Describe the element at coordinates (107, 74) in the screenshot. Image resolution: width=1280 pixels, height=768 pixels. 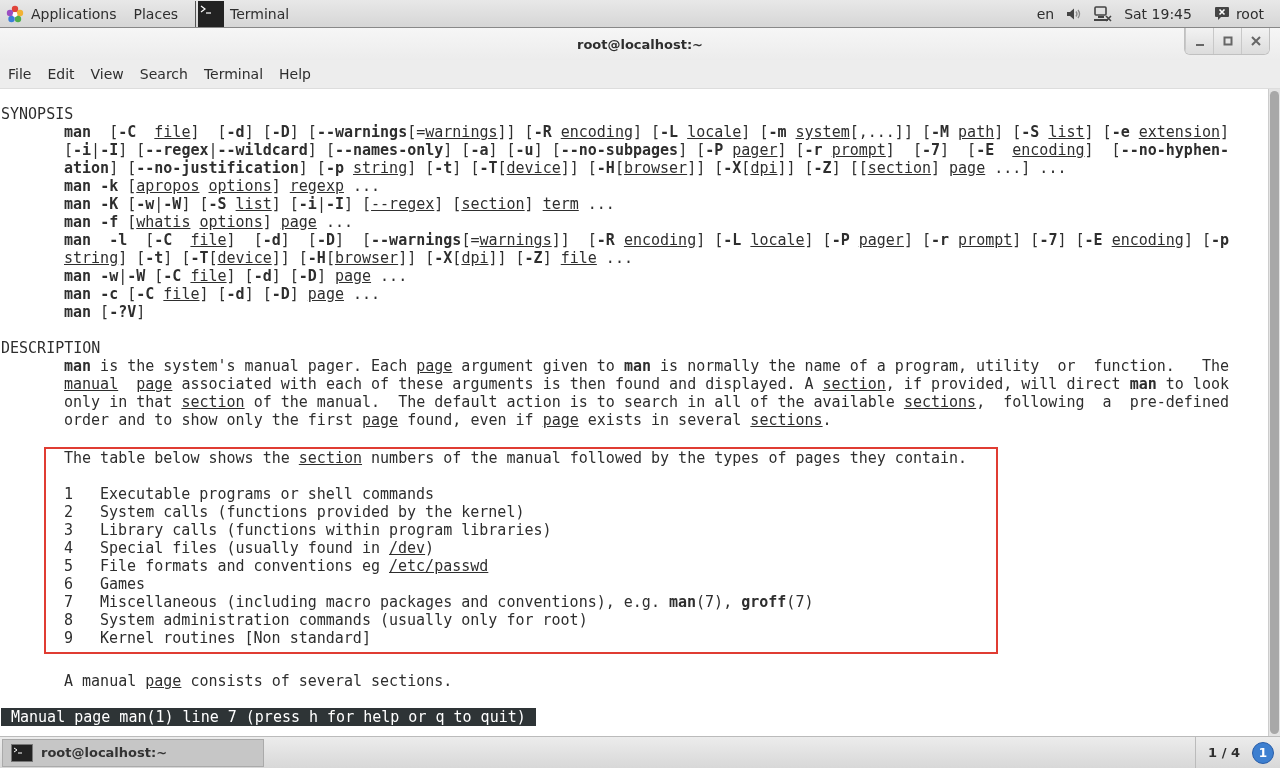
I see `menu-item: View` at that location.